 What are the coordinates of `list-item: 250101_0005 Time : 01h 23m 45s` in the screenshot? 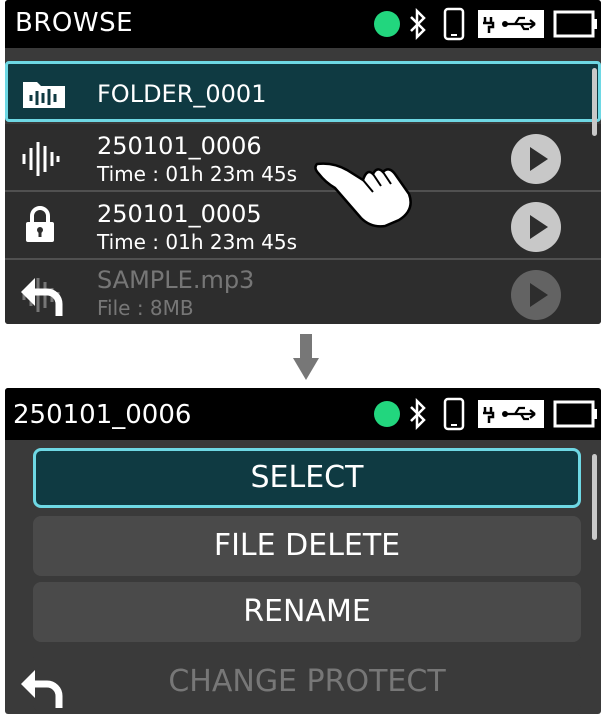 It's located at (303, 225).